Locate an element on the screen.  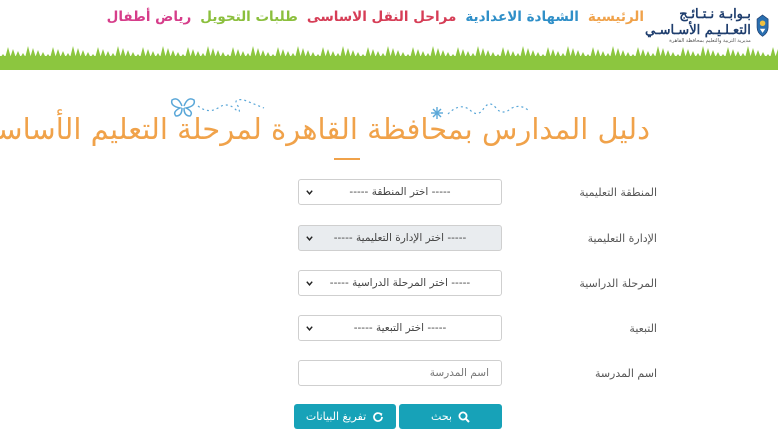
school-name-label: اسم المدرسة is located at coordinates (625, 373).